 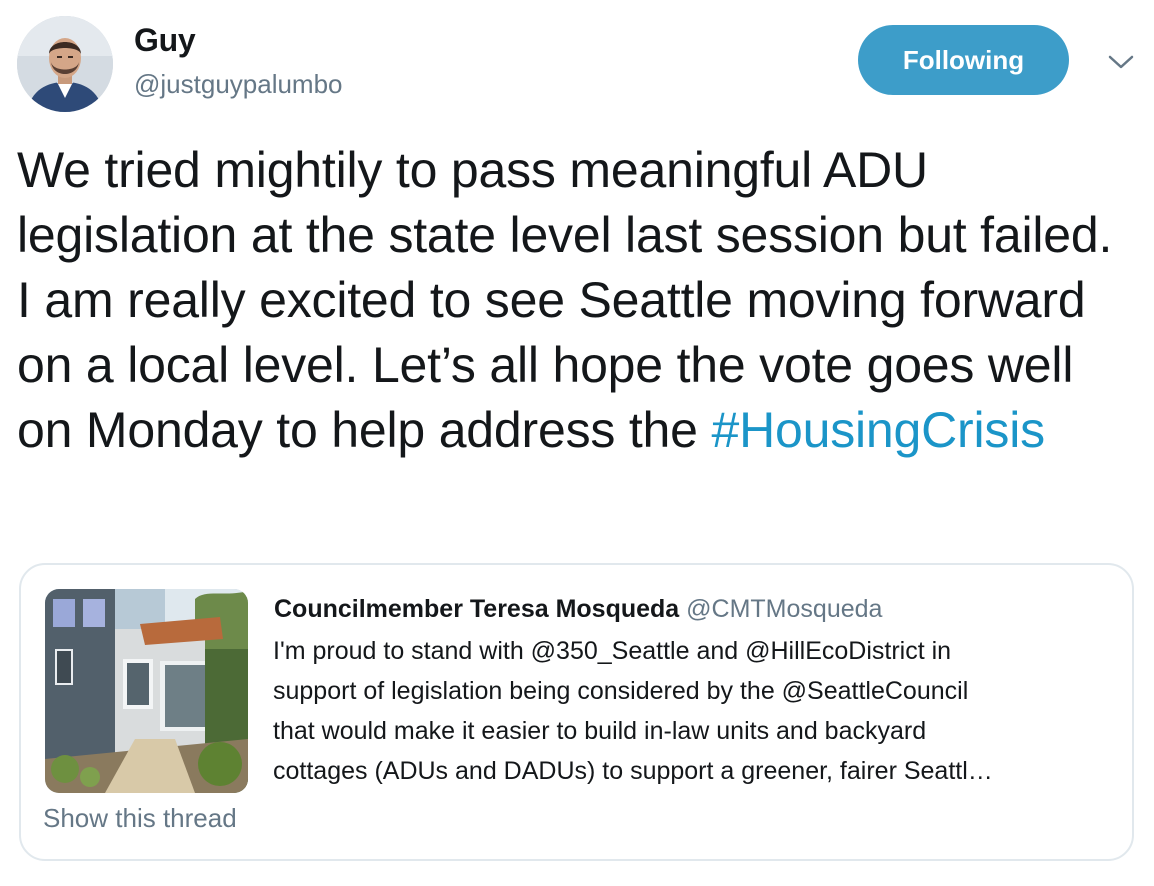 I want to click on author-avatar, so click(x=65, y=64).